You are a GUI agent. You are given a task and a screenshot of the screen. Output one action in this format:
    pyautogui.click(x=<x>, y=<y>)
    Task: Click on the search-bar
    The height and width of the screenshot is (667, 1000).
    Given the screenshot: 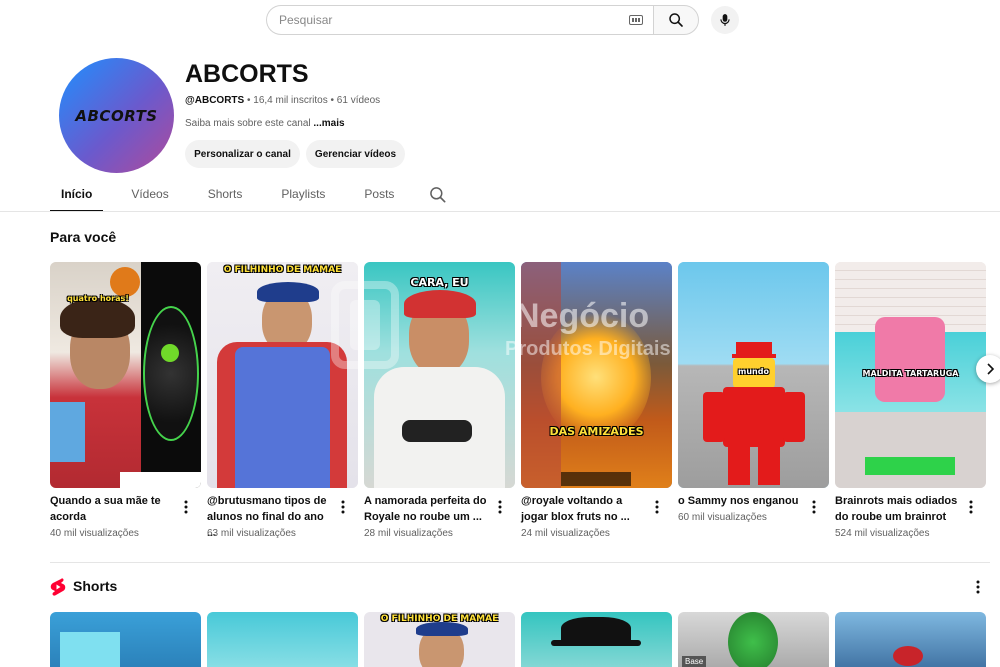 What is the action you would take?
    pyautogui.click(x=502, y=20)
    